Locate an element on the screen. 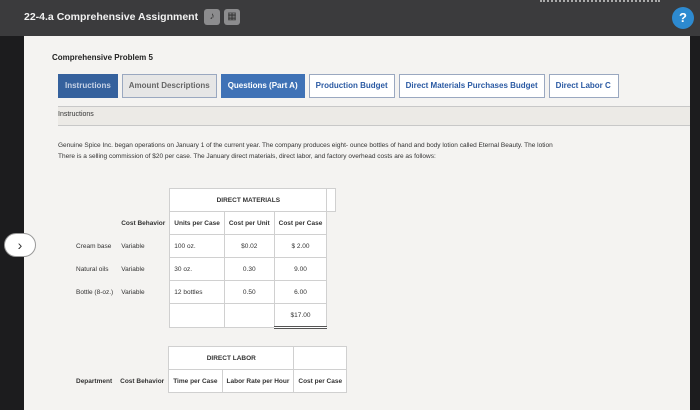 This screenshot has height=410, width=700. row-cost-unit: $0.02 is located at coordinates (249, 246).